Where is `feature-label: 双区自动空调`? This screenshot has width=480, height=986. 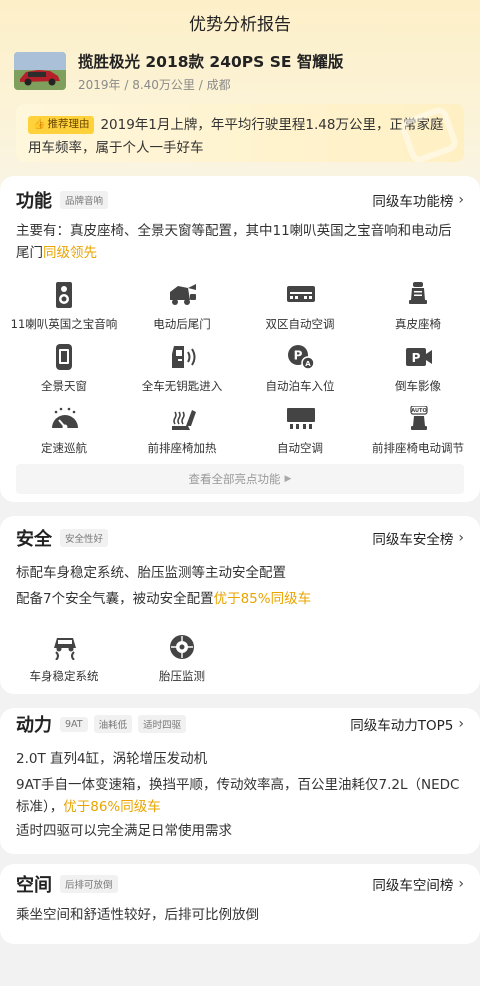 feature-label: 双区自动空调 is located at coordinates (300, 324).